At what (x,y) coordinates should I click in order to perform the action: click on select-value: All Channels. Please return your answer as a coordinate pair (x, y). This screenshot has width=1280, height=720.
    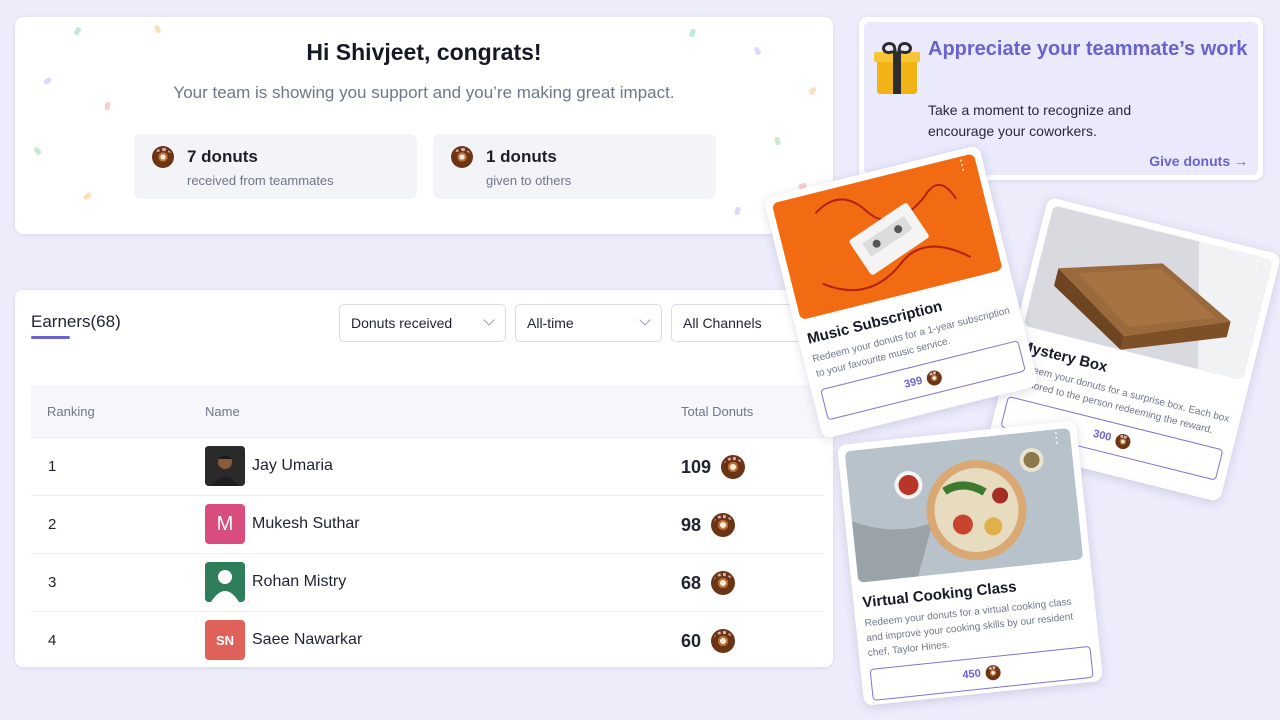
    Looking at the image, I should click on (722, 323).